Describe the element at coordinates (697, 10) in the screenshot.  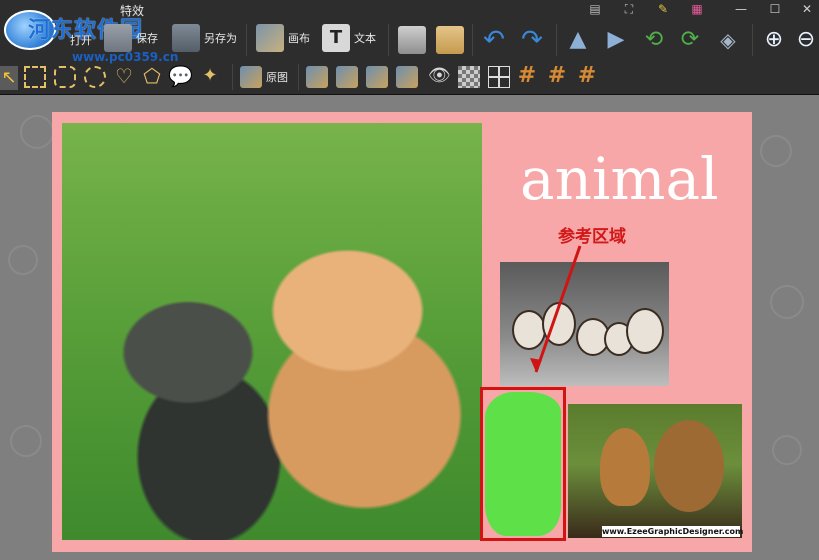
I see `palette-icon: ▦` at that location.